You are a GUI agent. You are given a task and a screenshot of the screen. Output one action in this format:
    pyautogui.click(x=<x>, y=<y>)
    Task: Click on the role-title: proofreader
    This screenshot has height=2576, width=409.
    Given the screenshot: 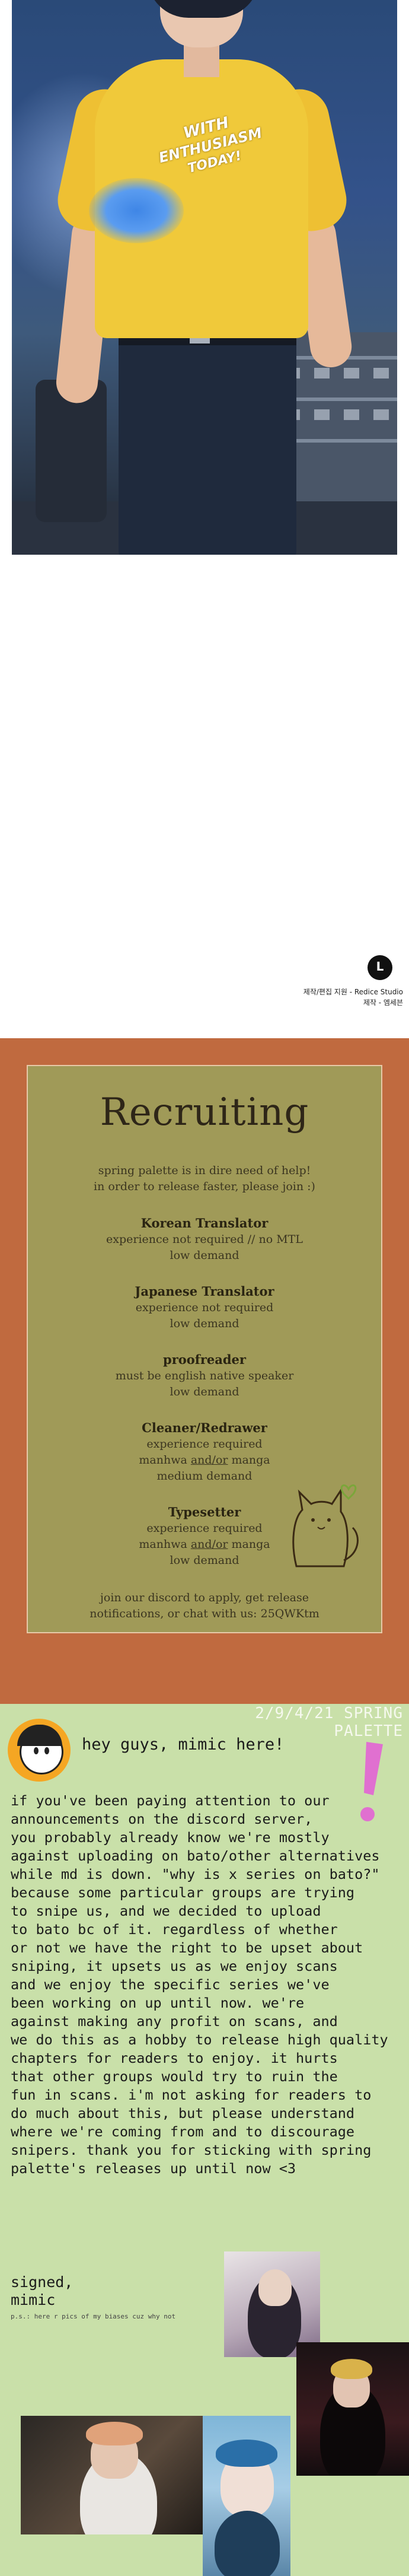 What is the action you would take?
    pyautogui.click(x=204, y=1359)
    